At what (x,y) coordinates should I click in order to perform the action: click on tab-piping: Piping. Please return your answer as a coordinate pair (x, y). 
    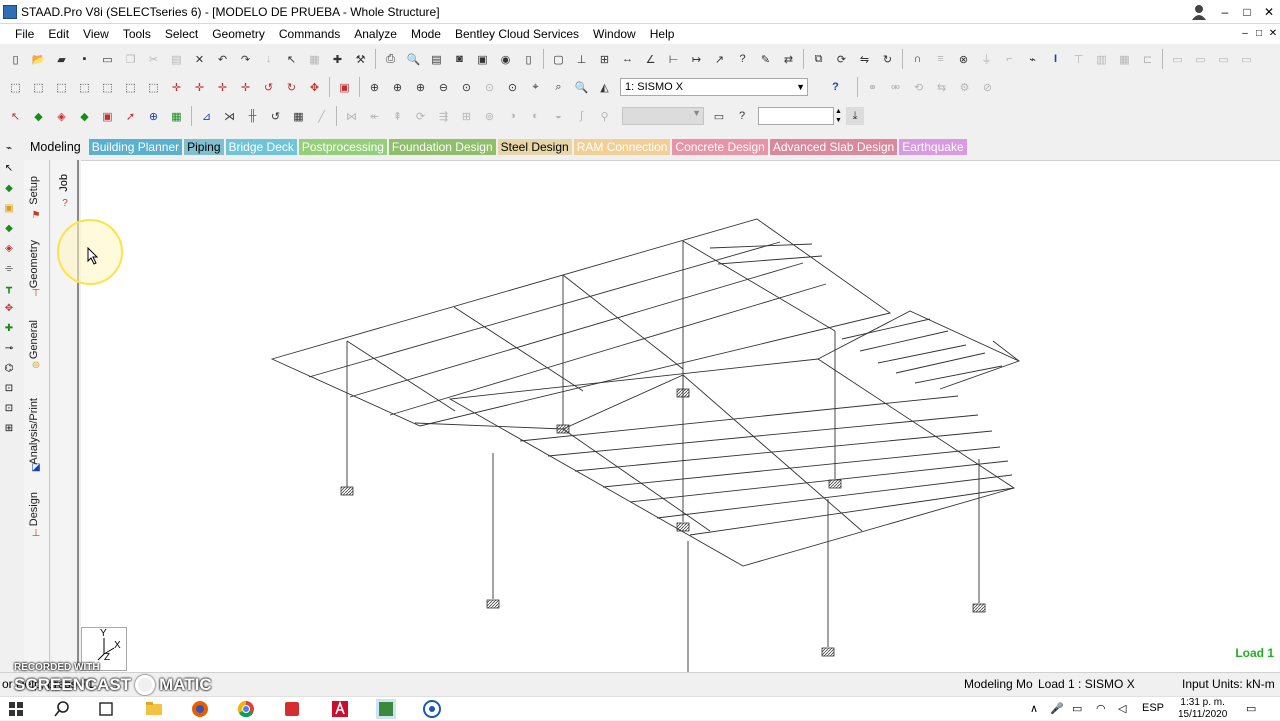
    Looking at the image, I should click on (204, 146).